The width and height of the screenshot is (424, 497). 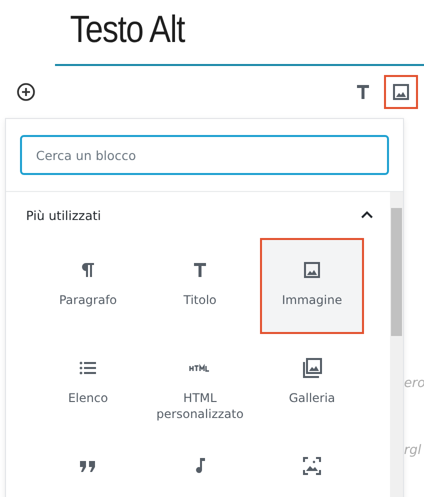 I want to click on cover-image-icon, so click(x=312, y=466).